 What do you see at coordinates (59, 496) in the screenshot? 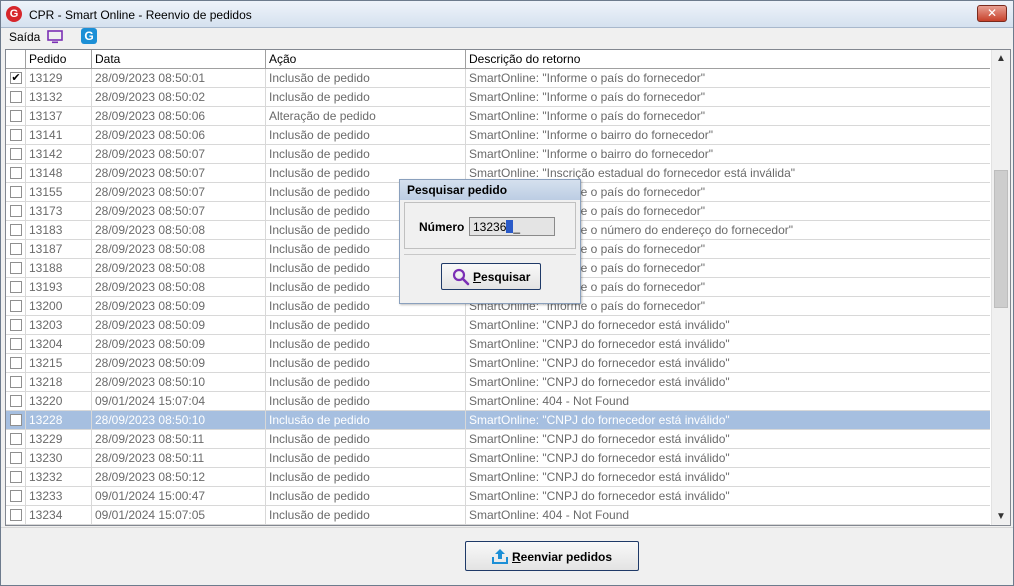
I see `cell-pedido: 13233` at bounding box center [59, 496].